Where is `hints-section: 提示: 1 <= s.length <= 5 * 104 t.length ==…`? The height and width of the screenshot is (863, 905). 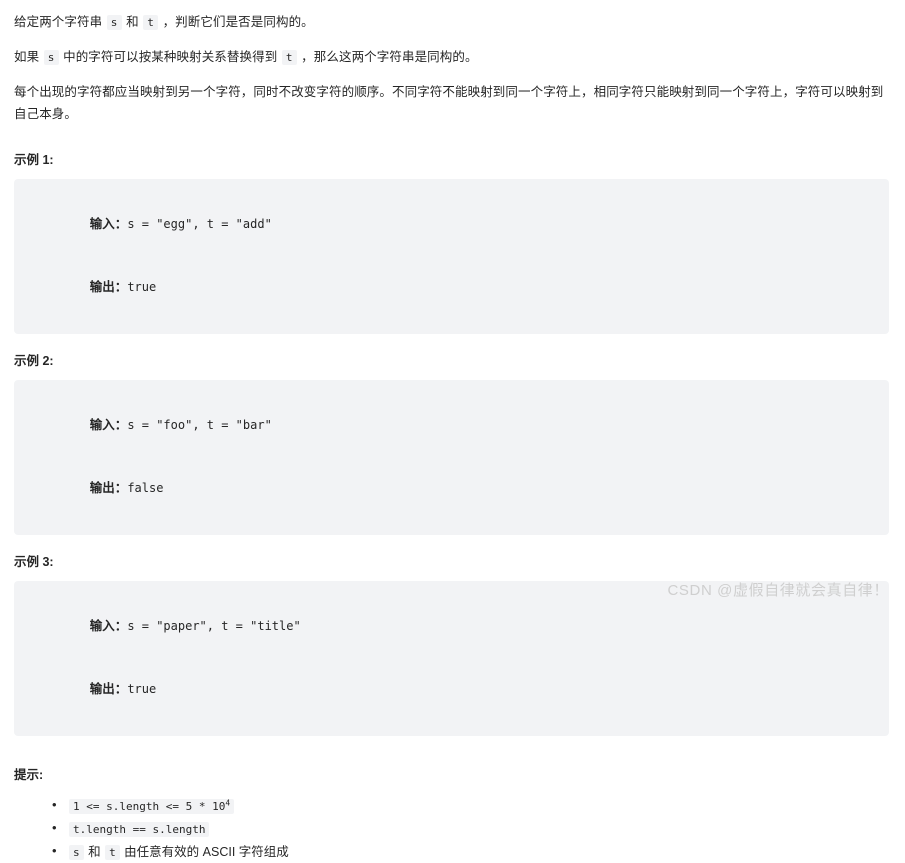
hints-section: 提示: 1 <= s.length <= 5 * 104 t.length ==… is located at coordinates (451, 814).